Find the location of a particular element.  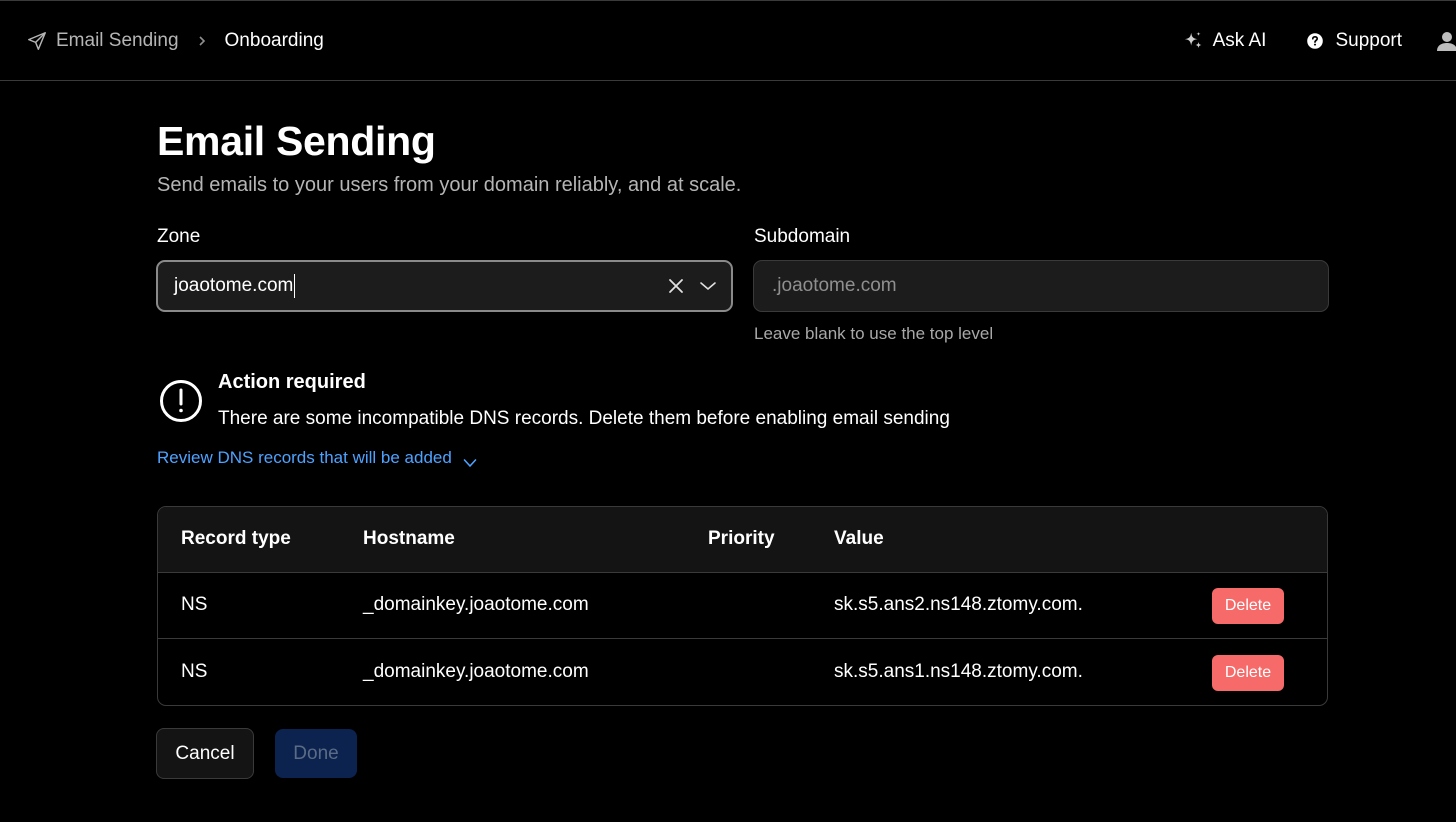

user-icon is located at coordinates (1445, 41).